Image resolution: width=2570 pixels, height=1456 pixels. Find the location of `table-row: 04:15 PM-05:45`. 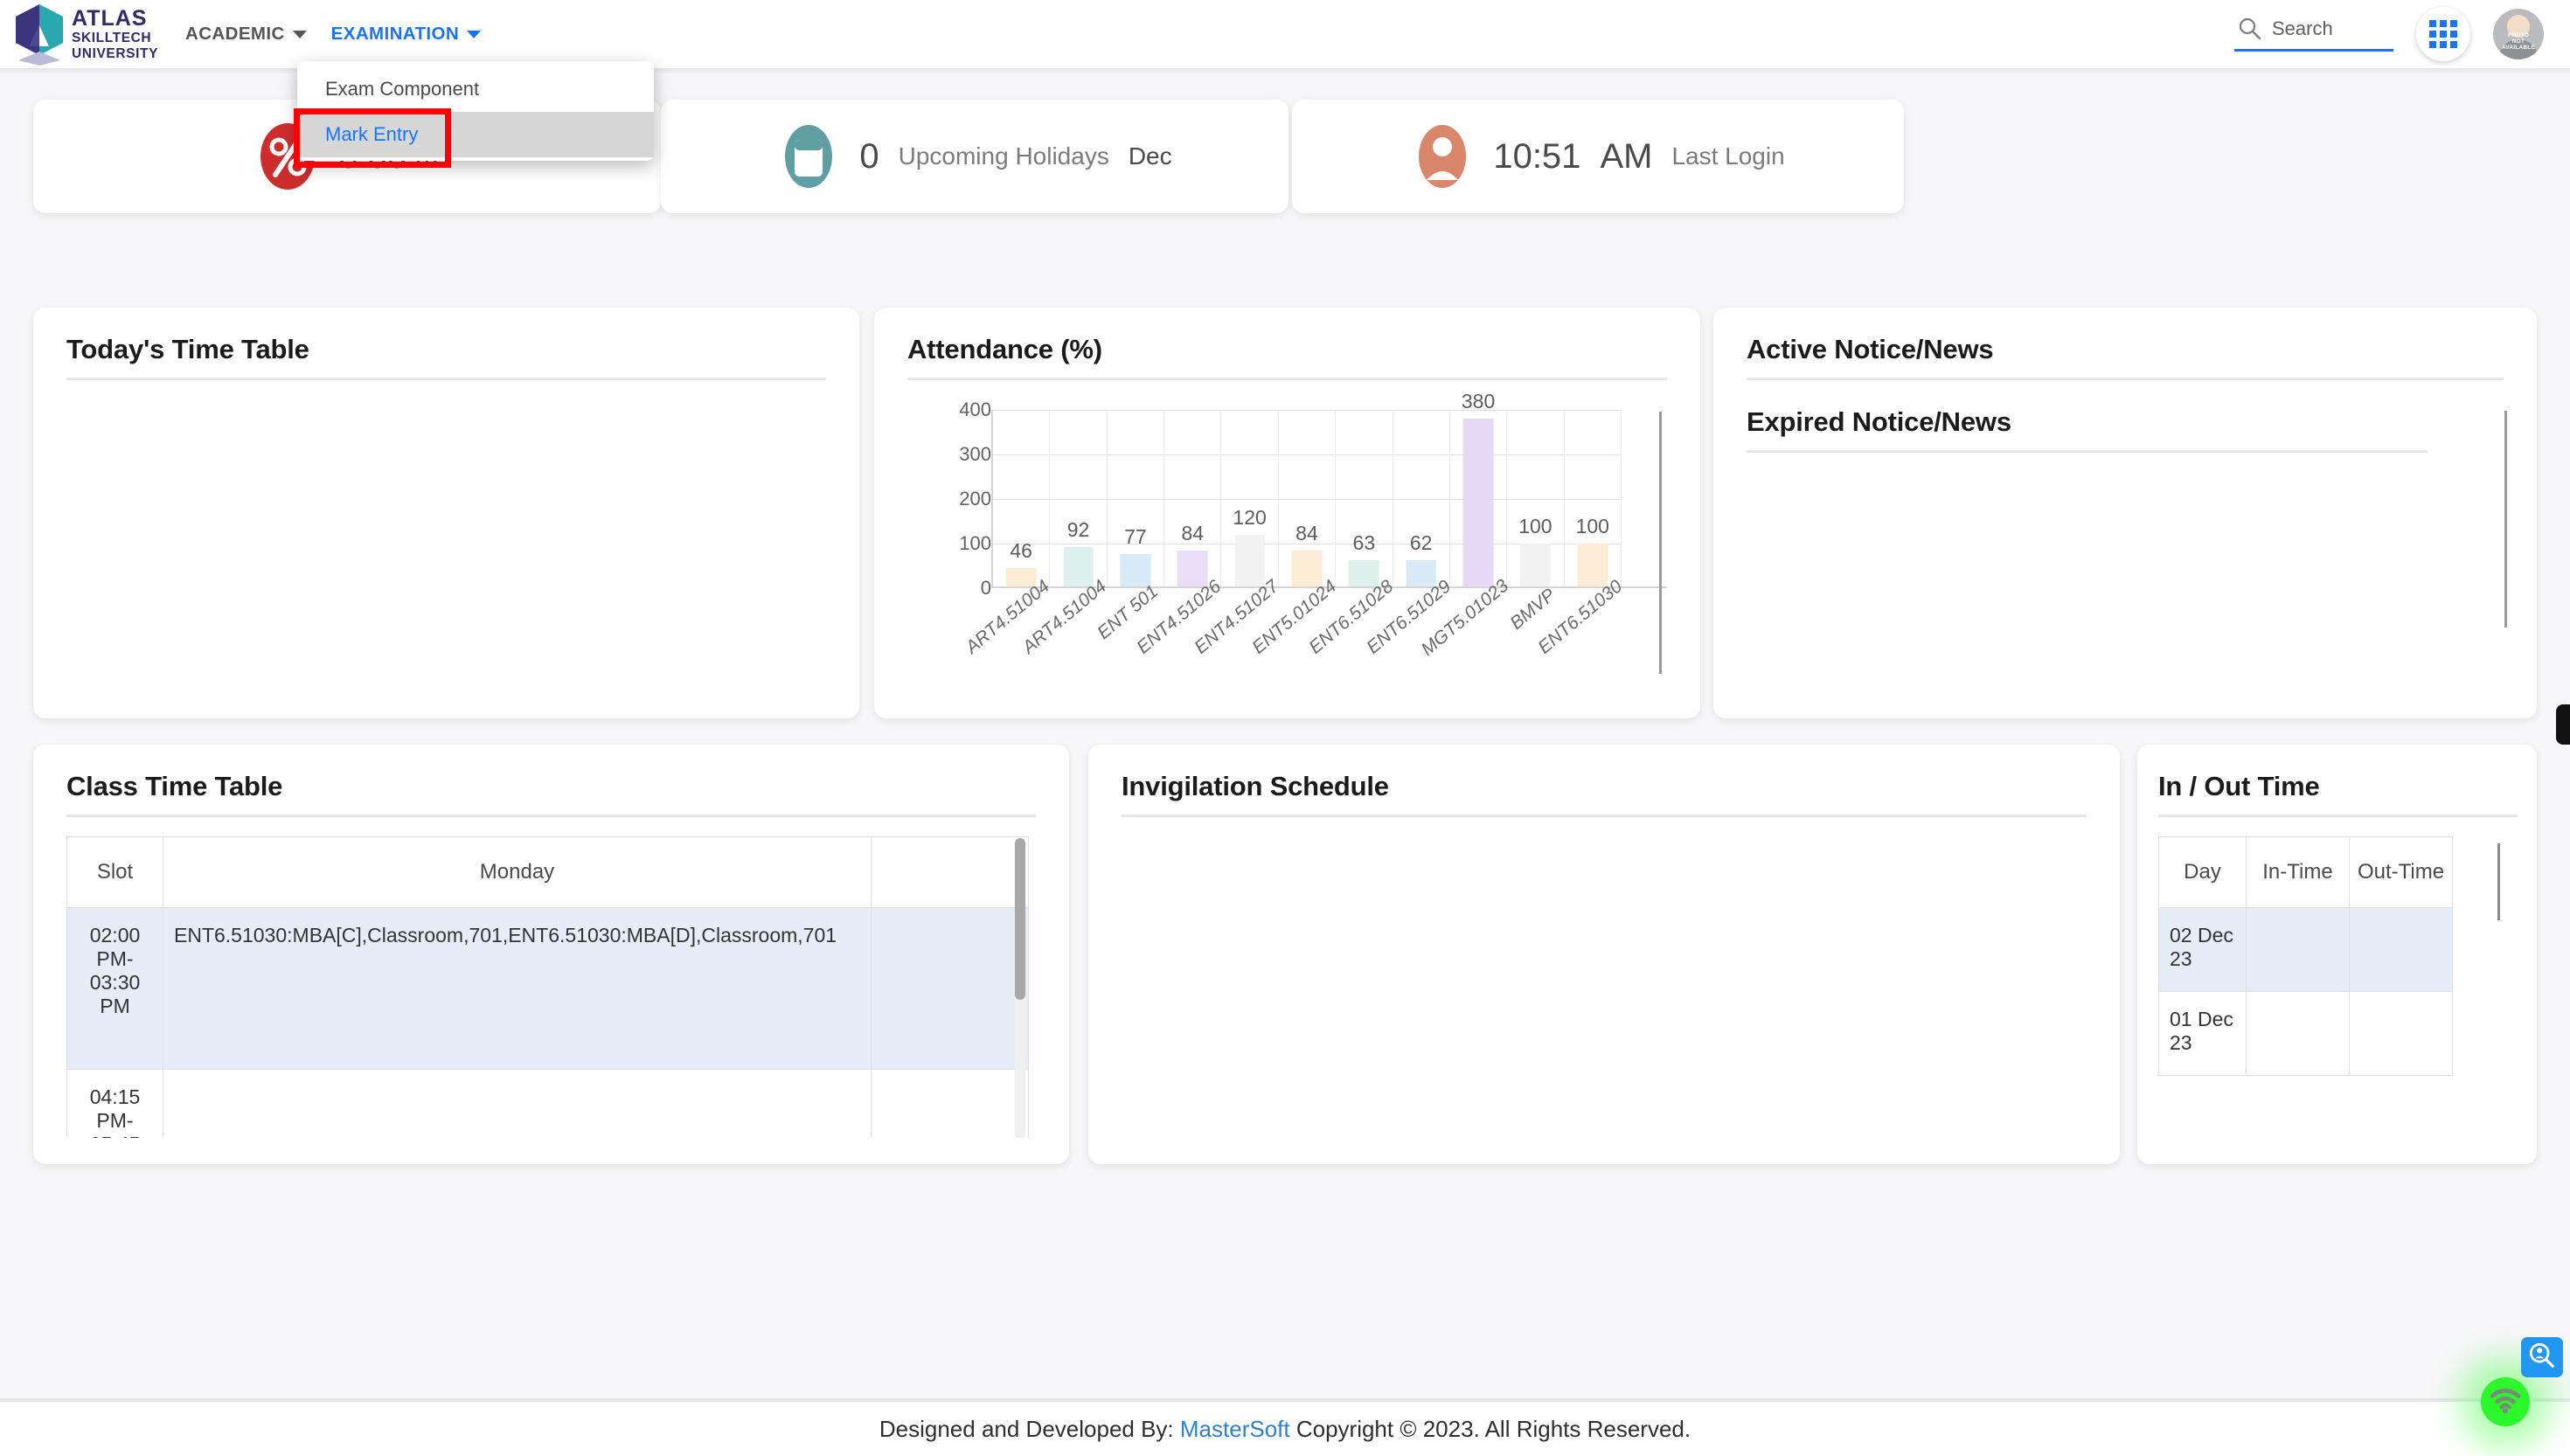

table-row: 04:15 PM-05:45 is located at coordinates (547, 1103).